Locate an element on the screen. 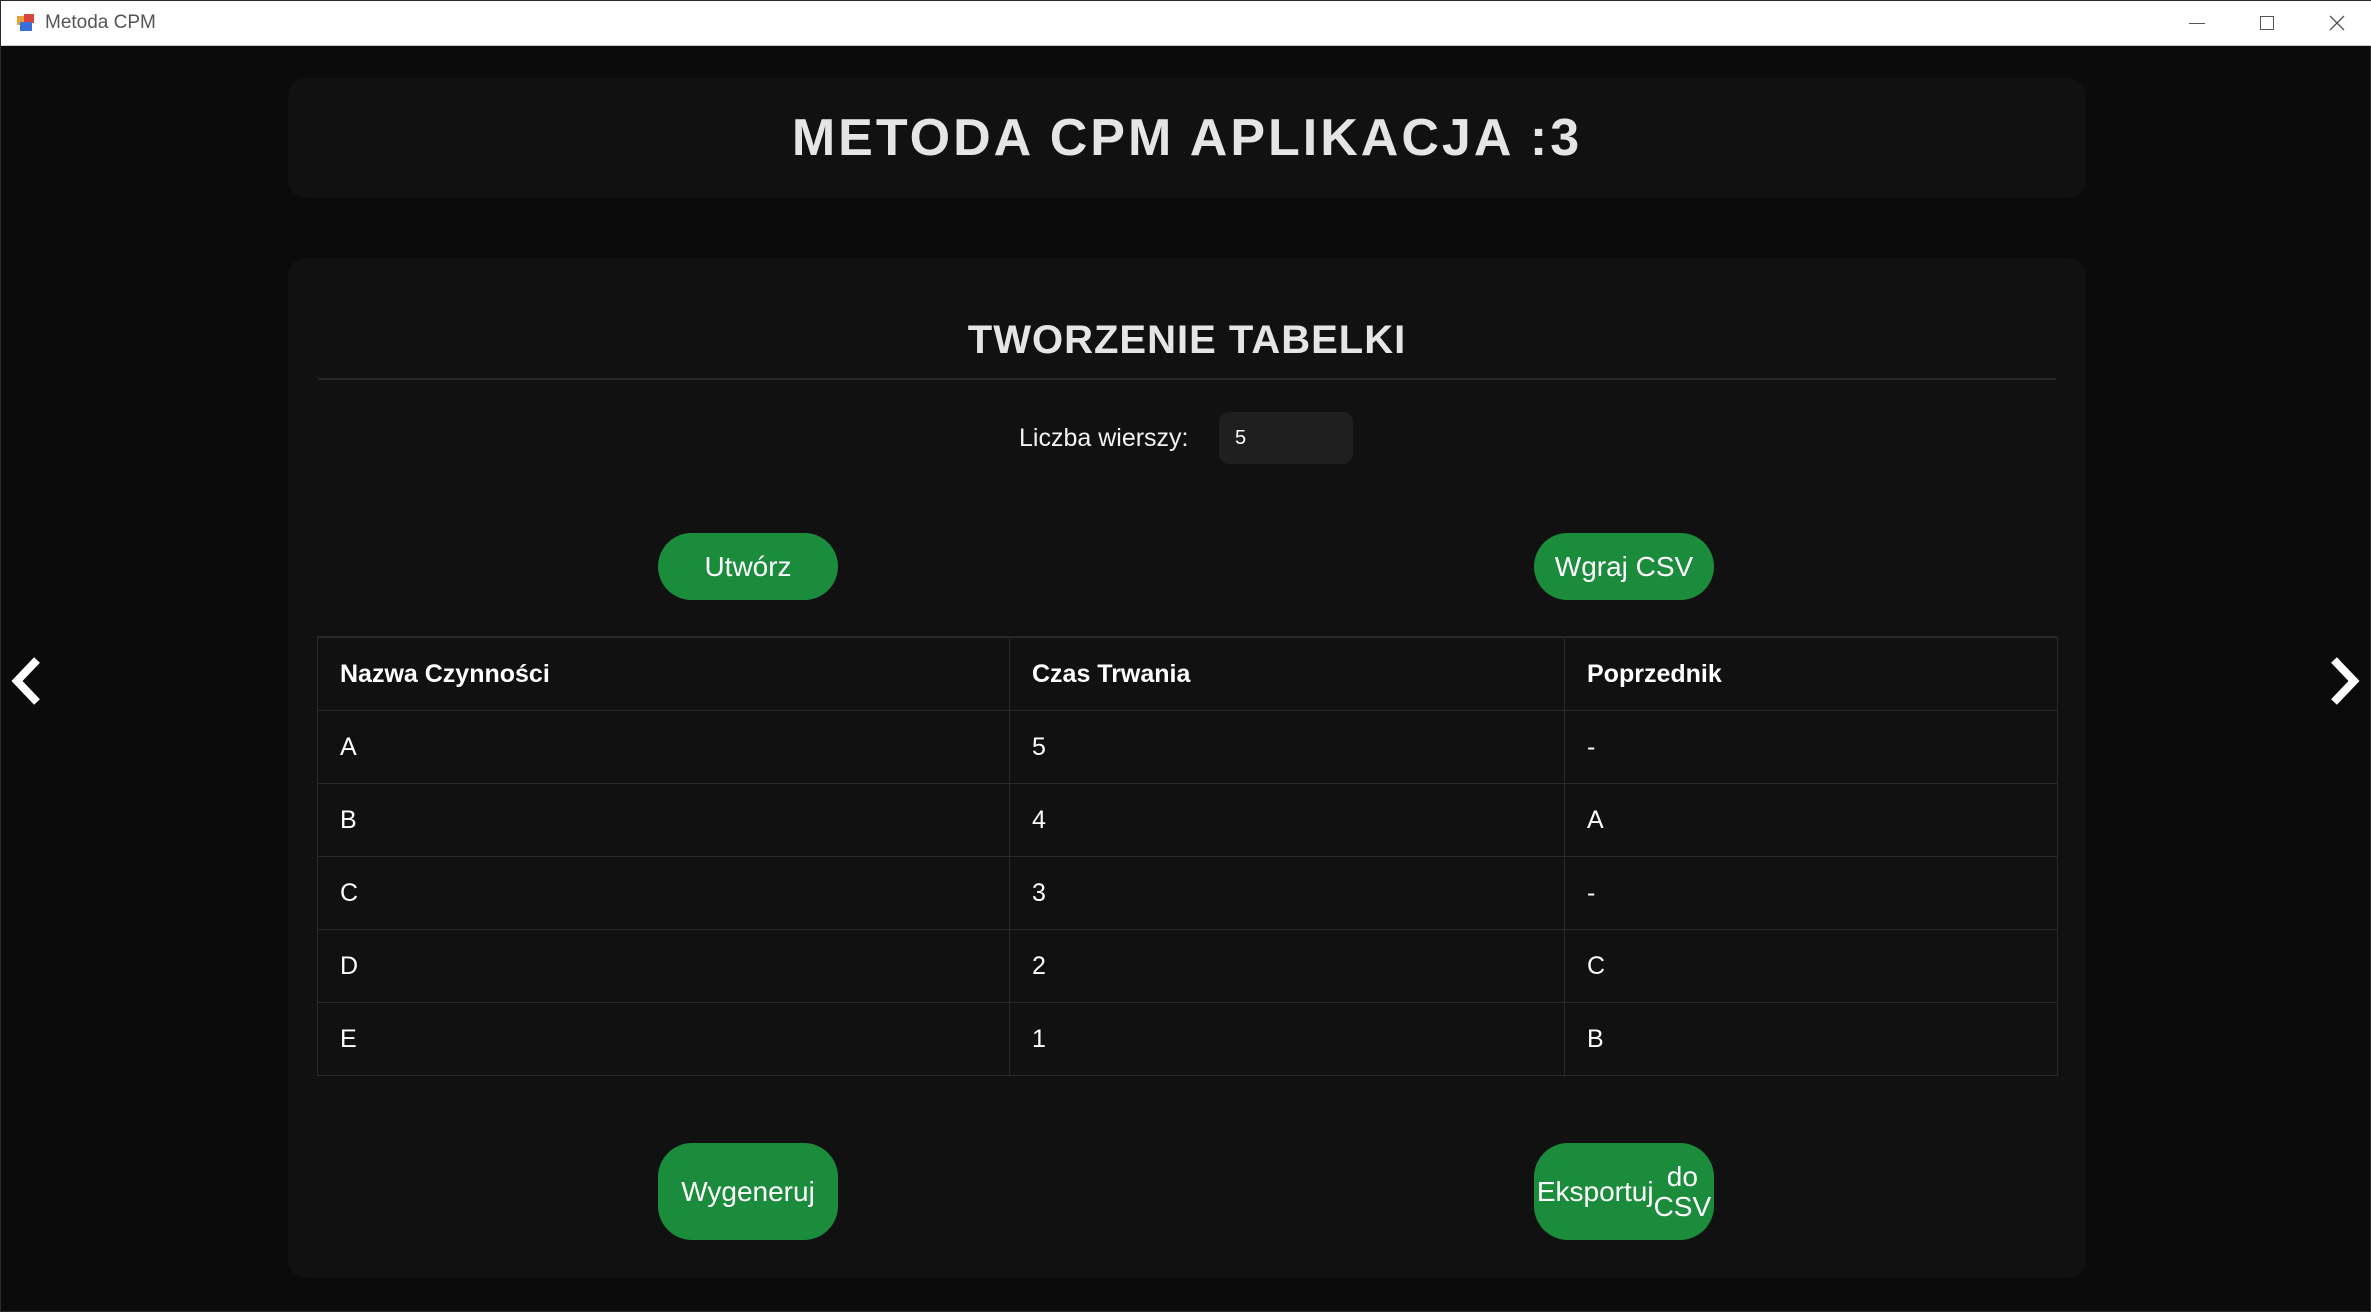 The height and width of the screenshot is (1312, 2371). create-button: Utwórz is located at coordinates (748, 566).